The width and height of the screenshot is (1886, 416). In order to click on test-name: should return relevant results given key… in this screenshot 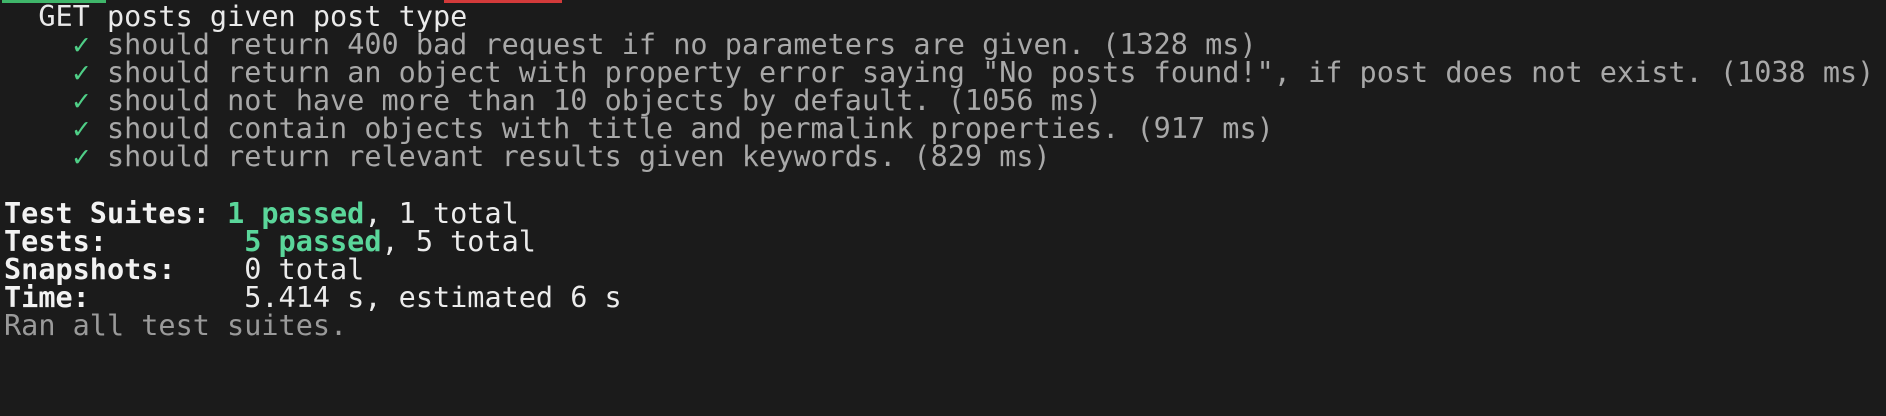, I will do `click(578, 156)`.